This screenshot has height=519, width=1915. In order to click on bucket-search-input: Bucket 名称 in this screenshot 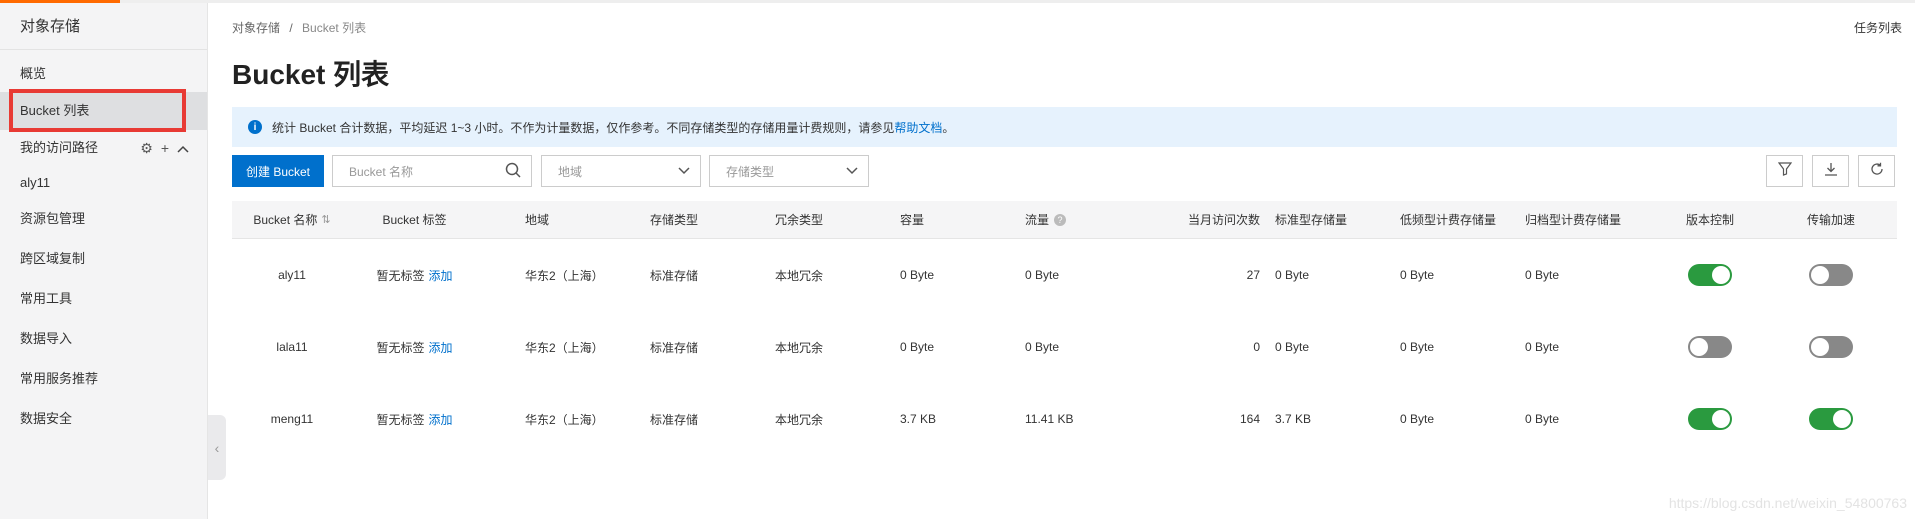, I will do `click(432, 171)`.